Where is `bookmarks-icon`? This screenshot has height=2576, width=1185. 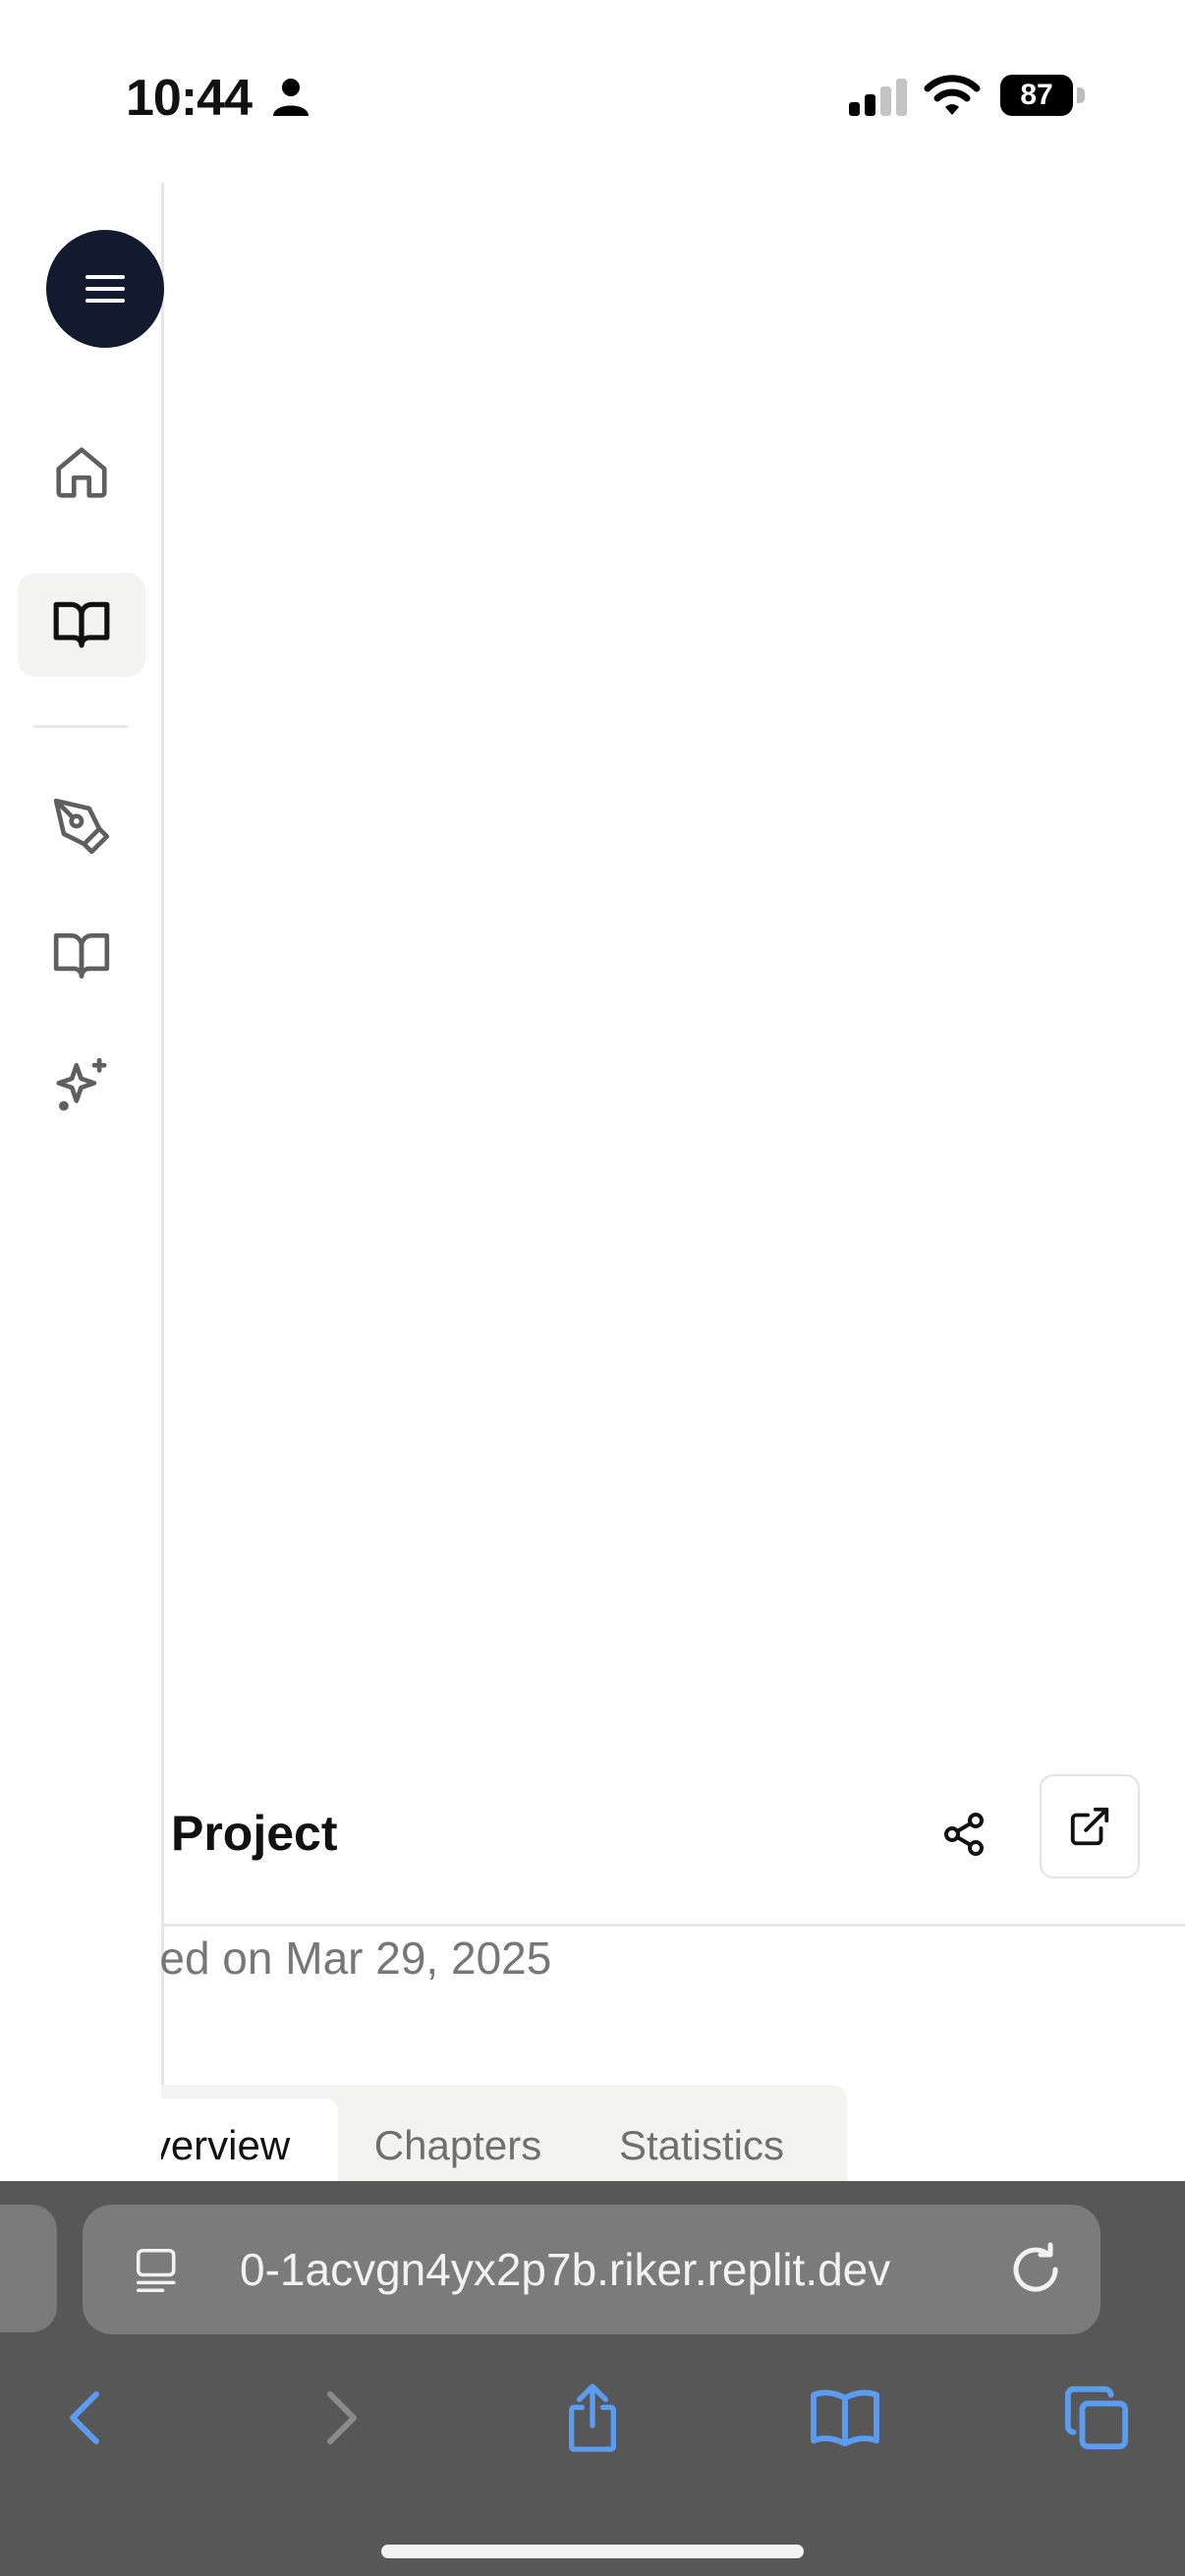
bookmarks-icon is located at coordinates (845, 2418).